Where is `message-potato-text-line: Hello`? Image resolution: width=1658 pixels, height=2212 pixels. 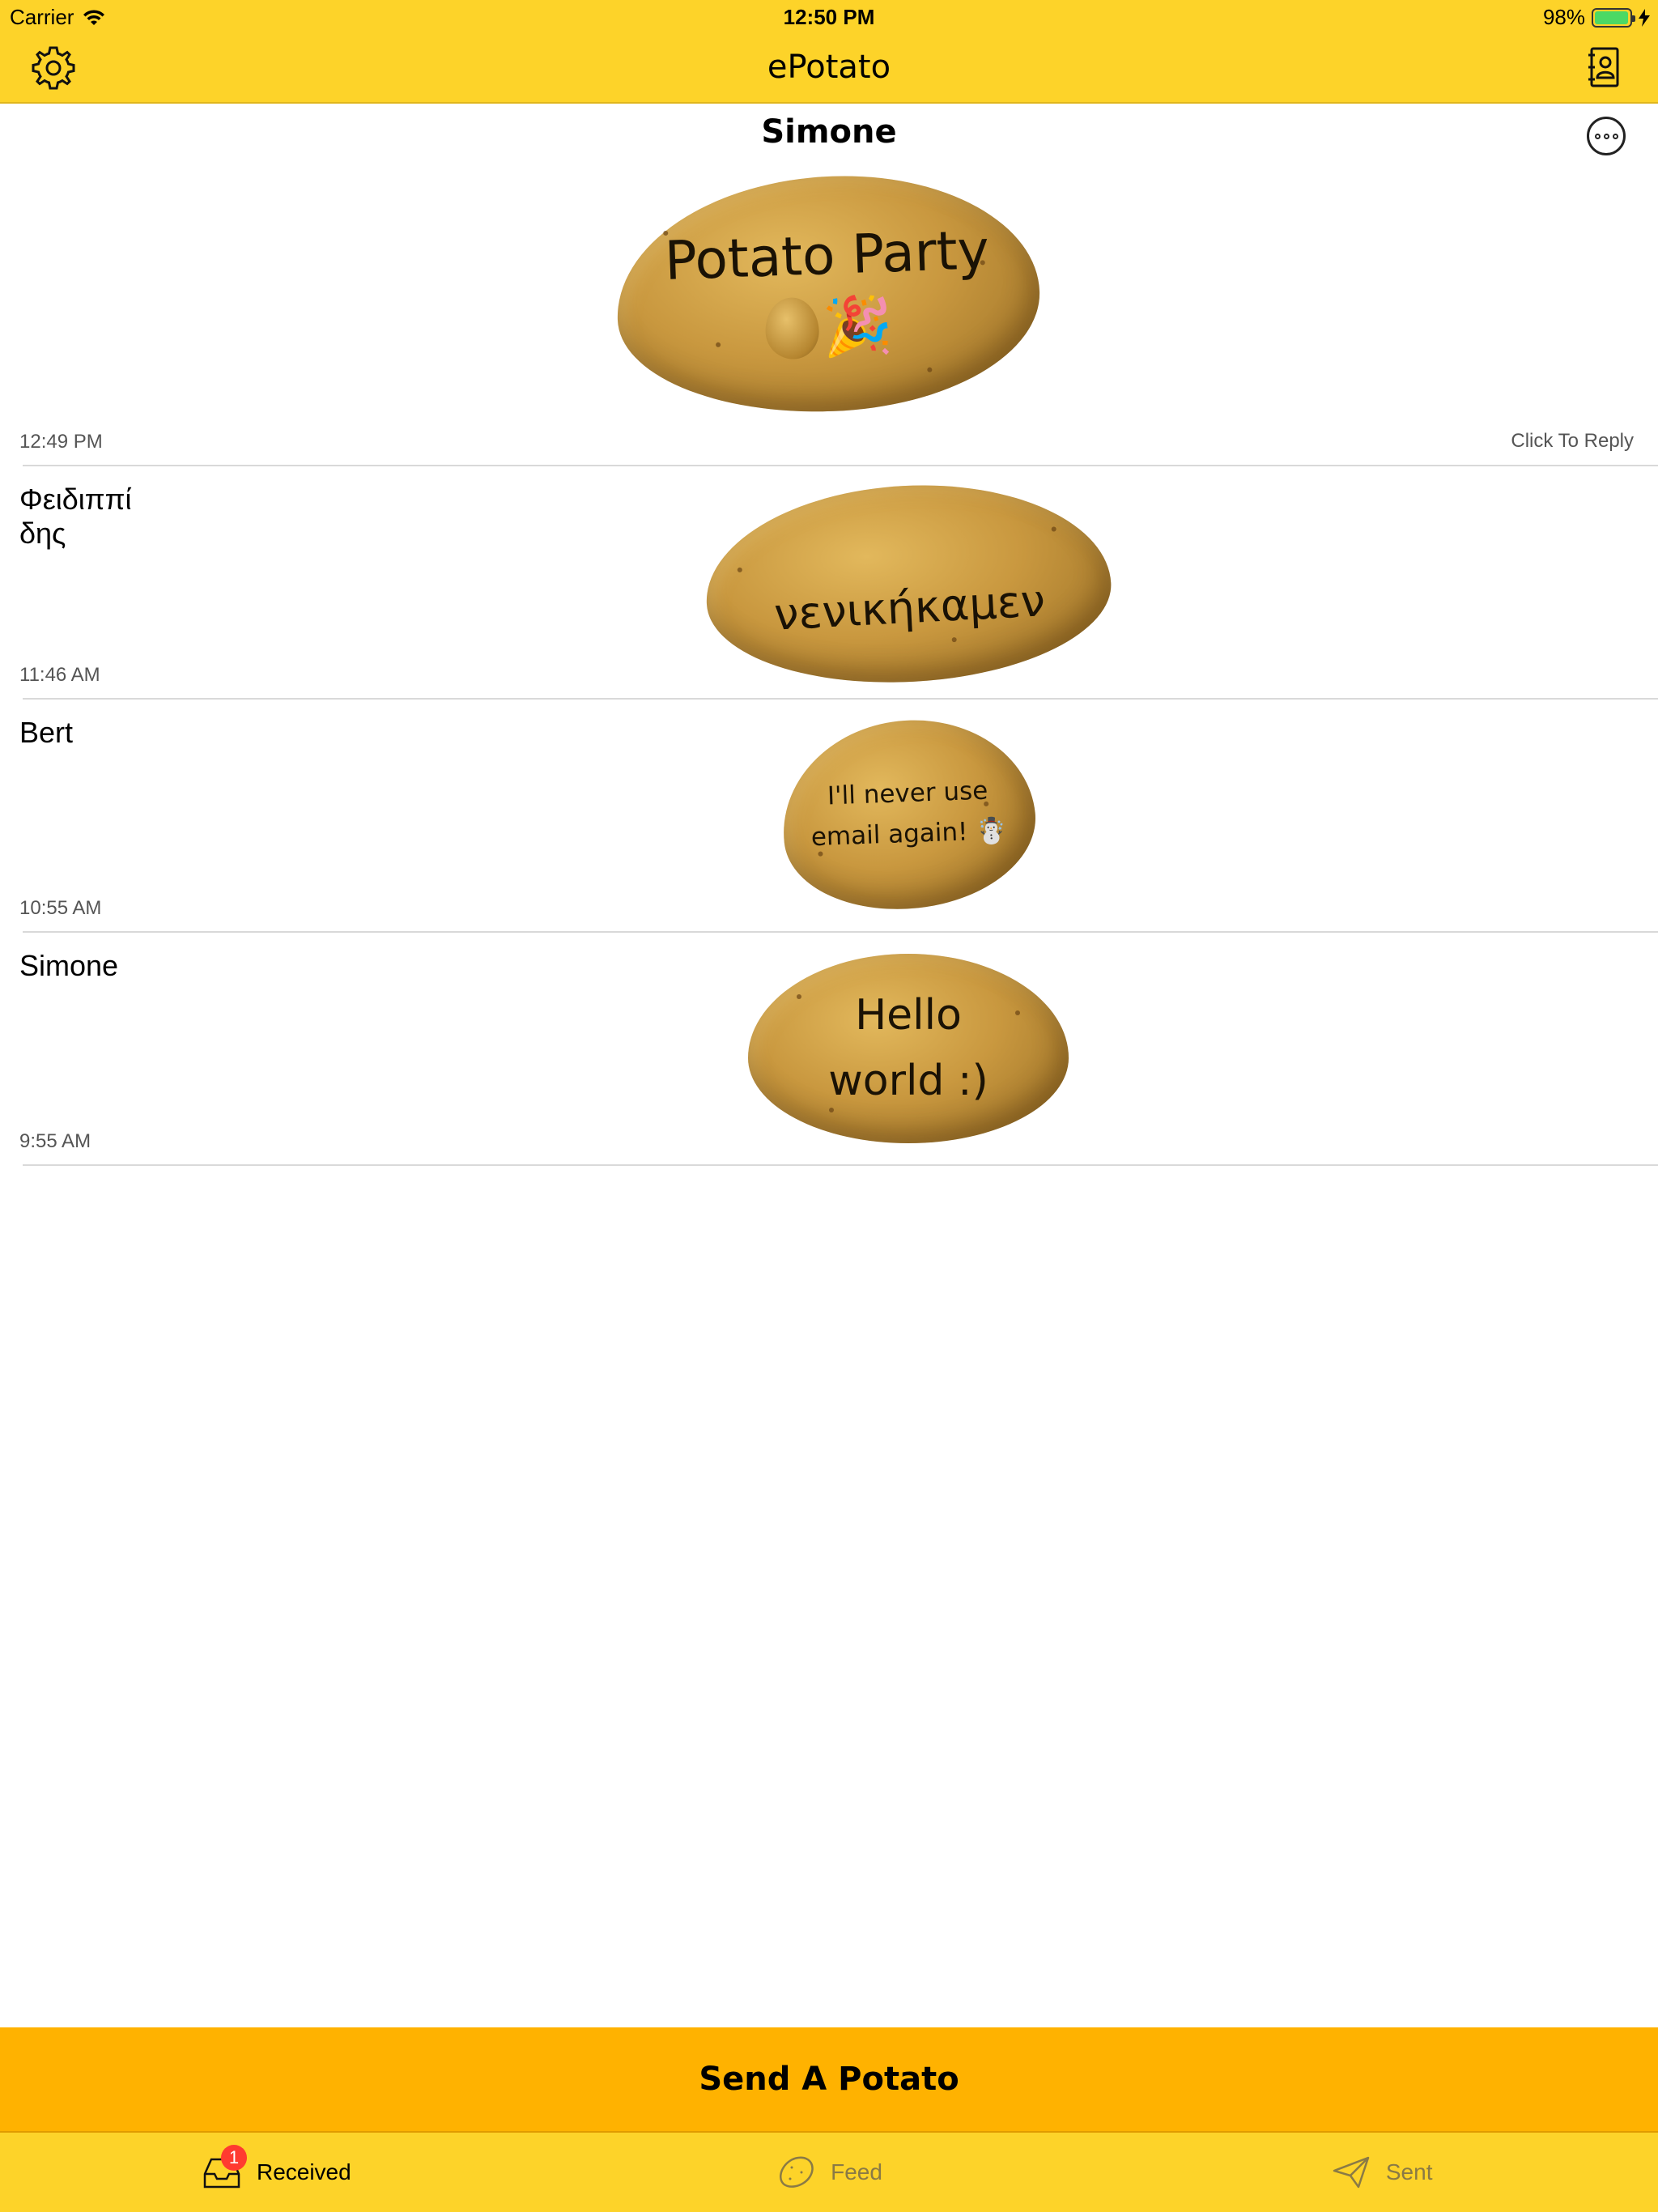 message-potato-text-line: Hello is located at coordinates (908, 1016).